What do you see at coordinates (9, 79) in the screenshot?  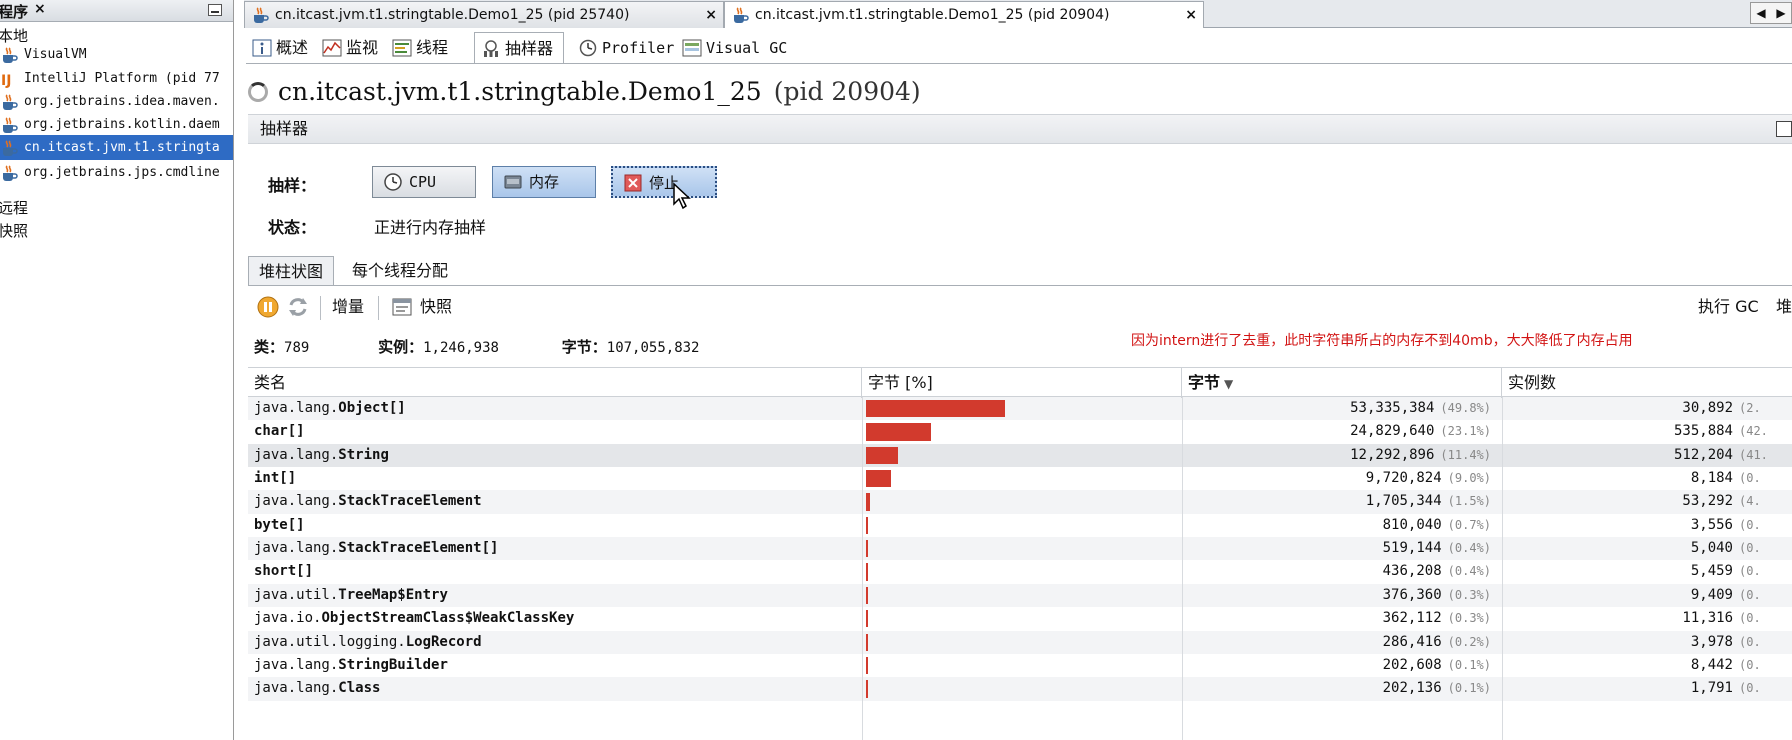 I see `intellij-icon: IJ` at bounding box center [9, 79].